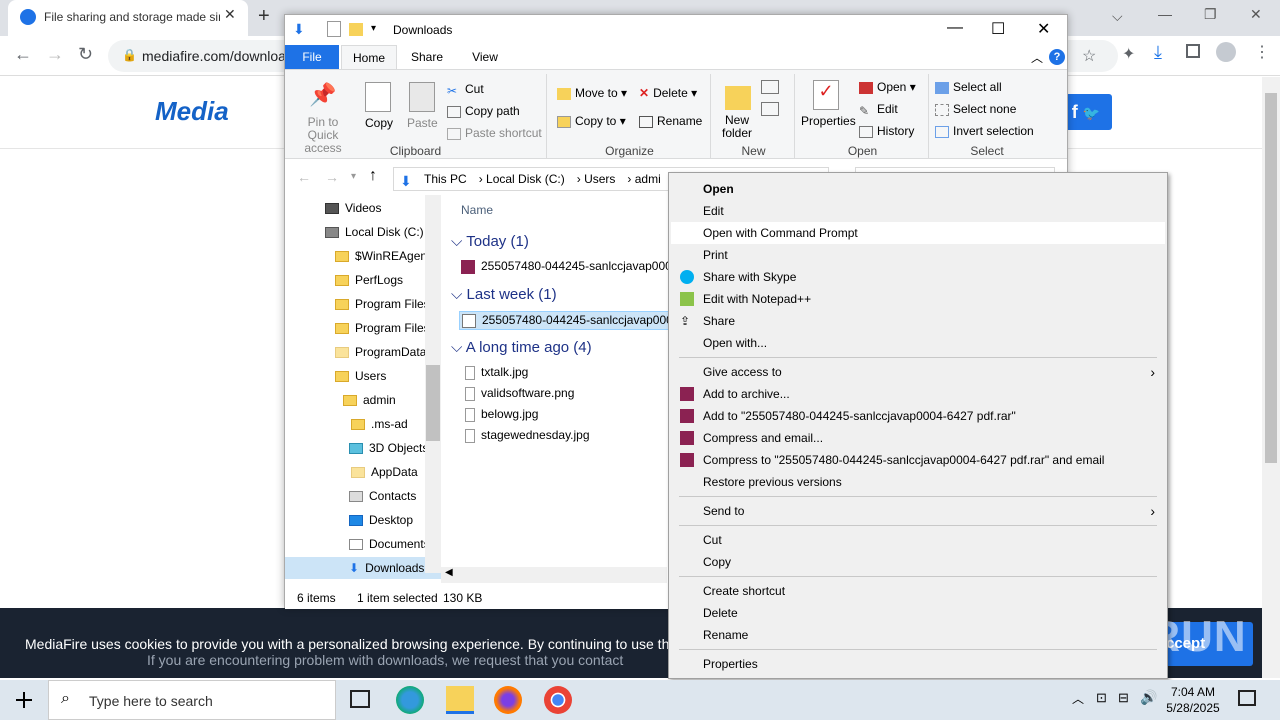  What do you see at coordinates (1128, 54) in the screenshot?
I see `extensions-icon: ✦` at bounding box center [1128, 54].